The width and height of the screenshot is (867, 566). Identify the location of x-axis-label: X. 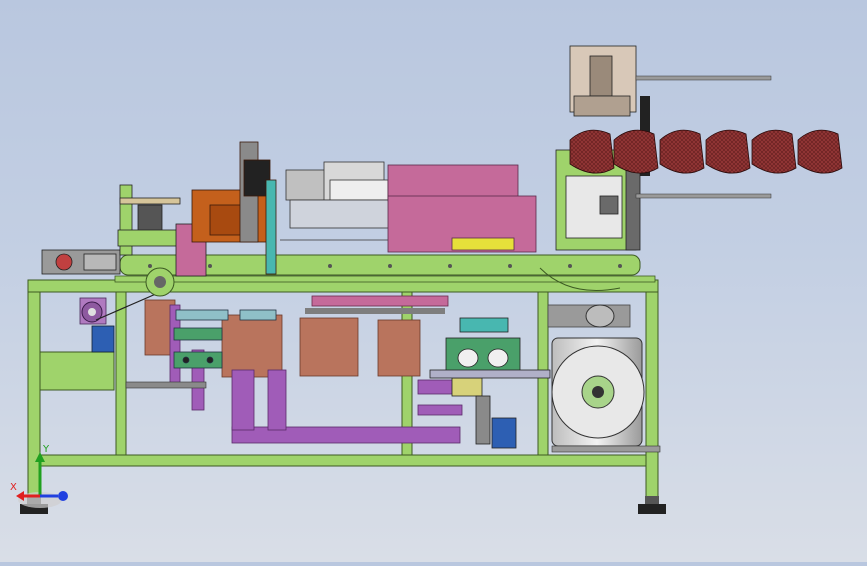
(13, 487).